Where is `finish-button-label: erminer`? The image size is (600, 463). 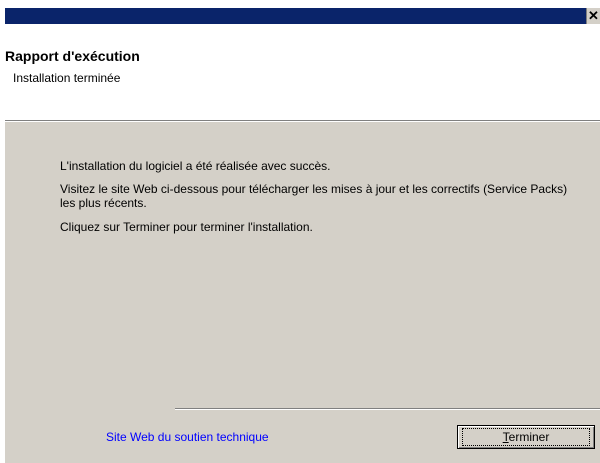 finish-button-label: erminer is located at coordinates (529, 437).